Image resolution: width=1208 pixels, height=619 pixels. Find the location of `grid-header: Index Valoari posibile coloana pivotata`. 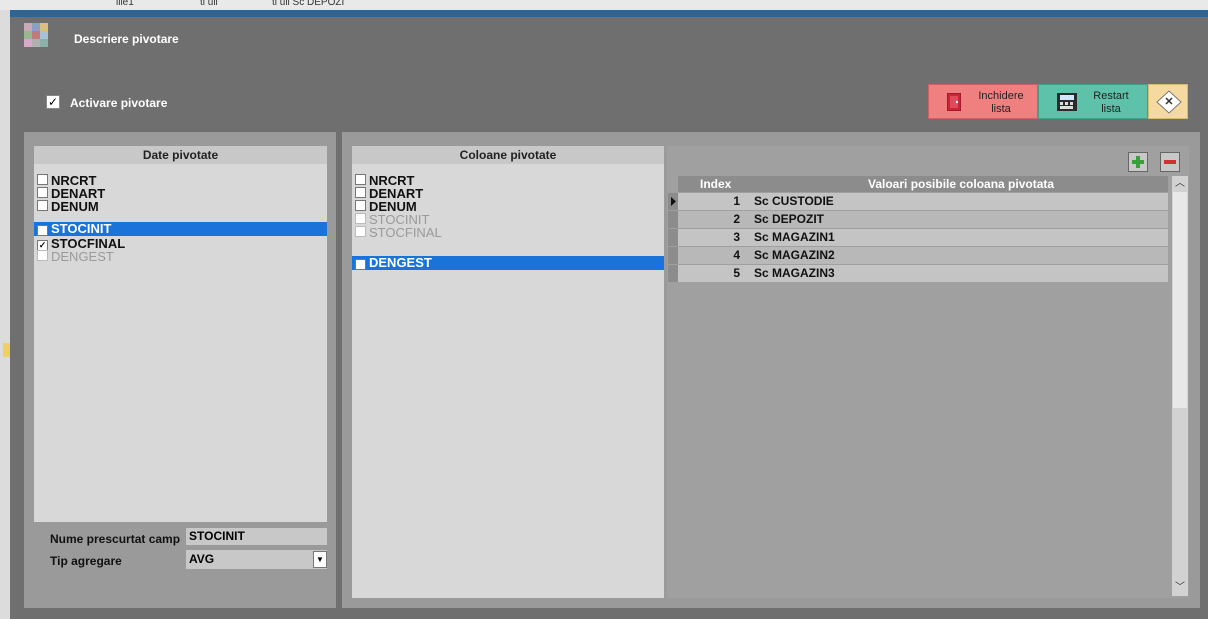

grid-header: Index Valoari posibile coloana pivotata is located at coordinates (923, 184).